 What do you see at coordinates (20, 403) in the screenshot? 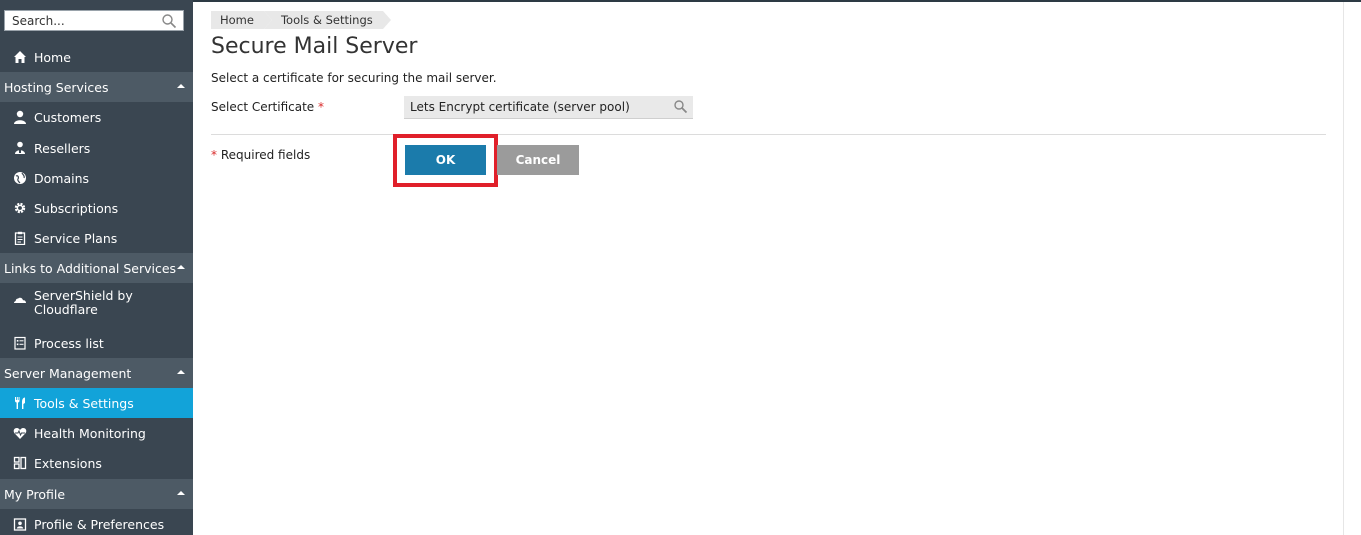
I see `tools-icon` at bounding box center [20, 403].